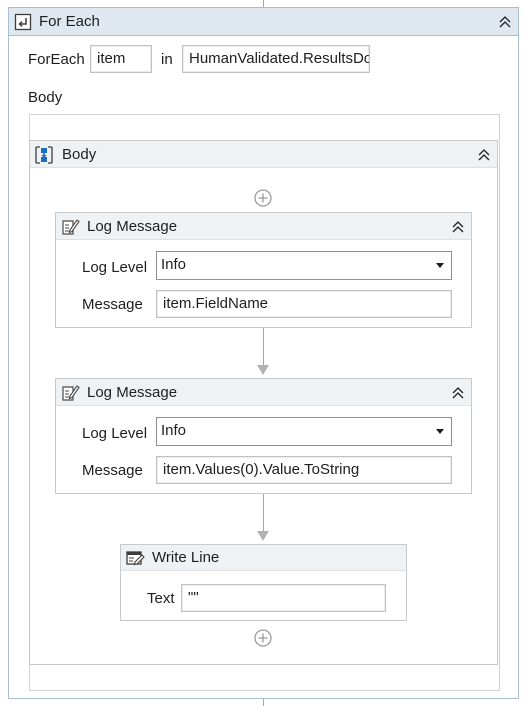 The height and width of the screenshot is (706, 528). What do you see at coordinates (121, 59) in the screenshot?
I see `foreach-item-input: item` at bounding box center [121, 59].